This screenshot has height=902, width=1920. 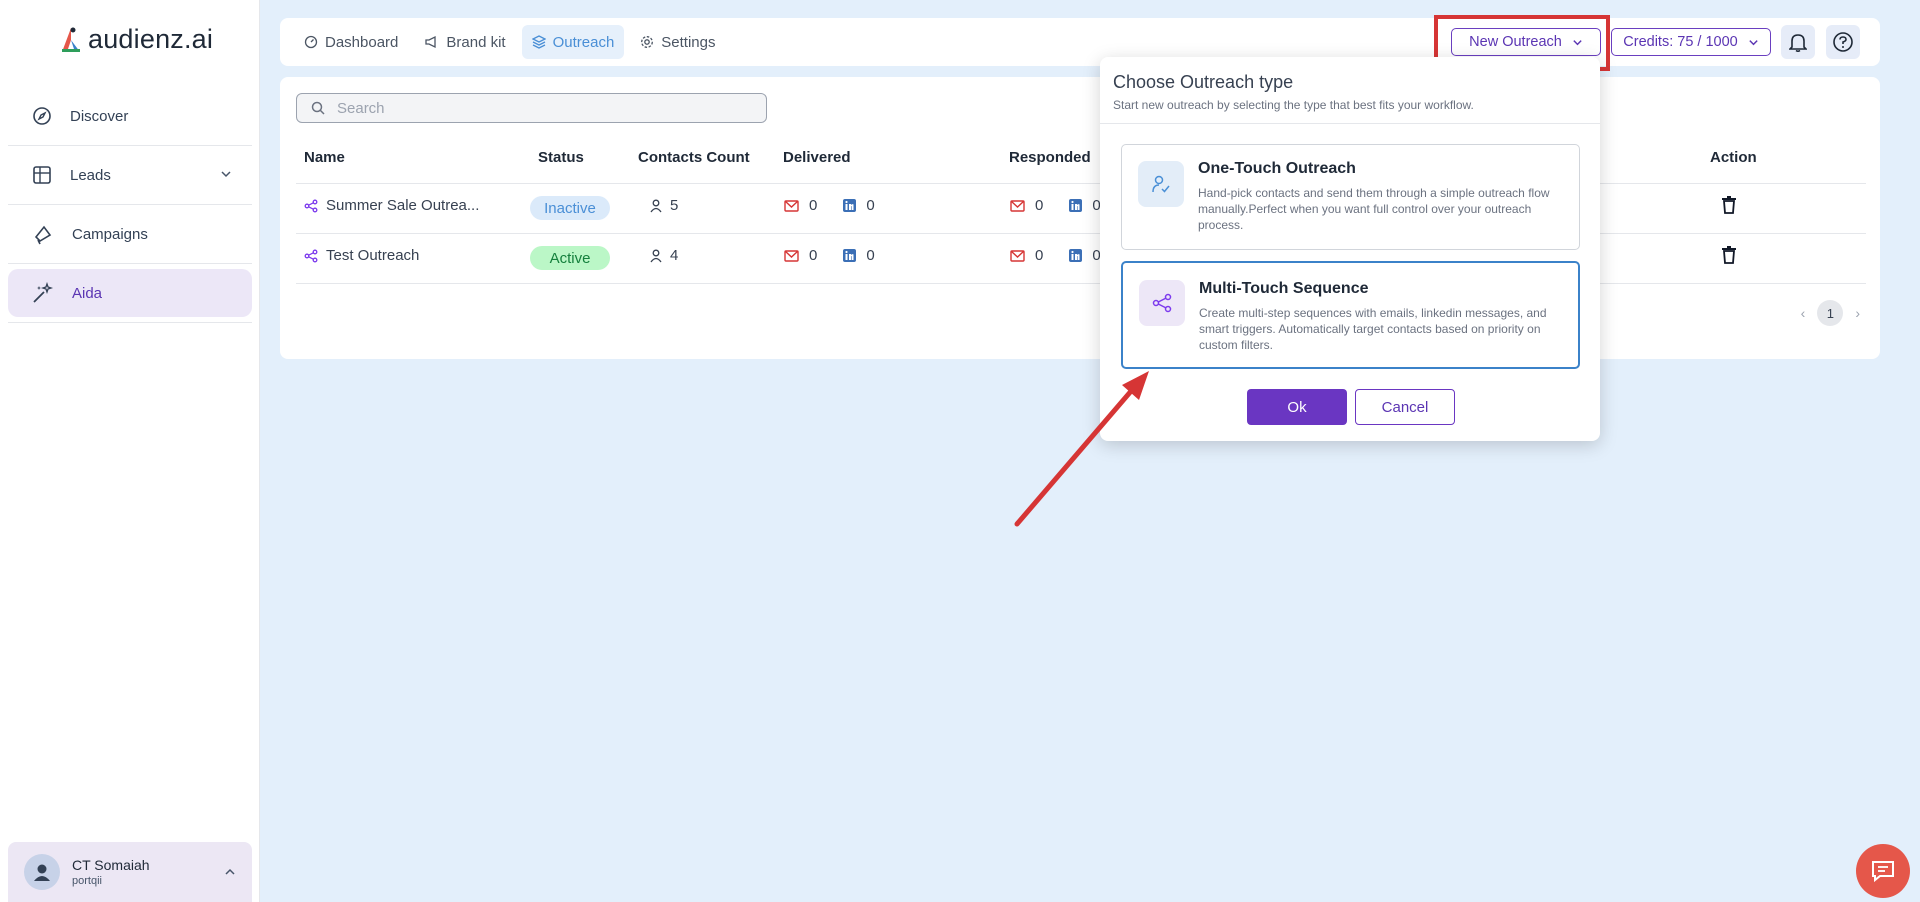 What do you see at coordinates (1284, 288) in the screenshot?
I see `option-title: Multi-Touch Sequence` at bounding box center [1284, 288].